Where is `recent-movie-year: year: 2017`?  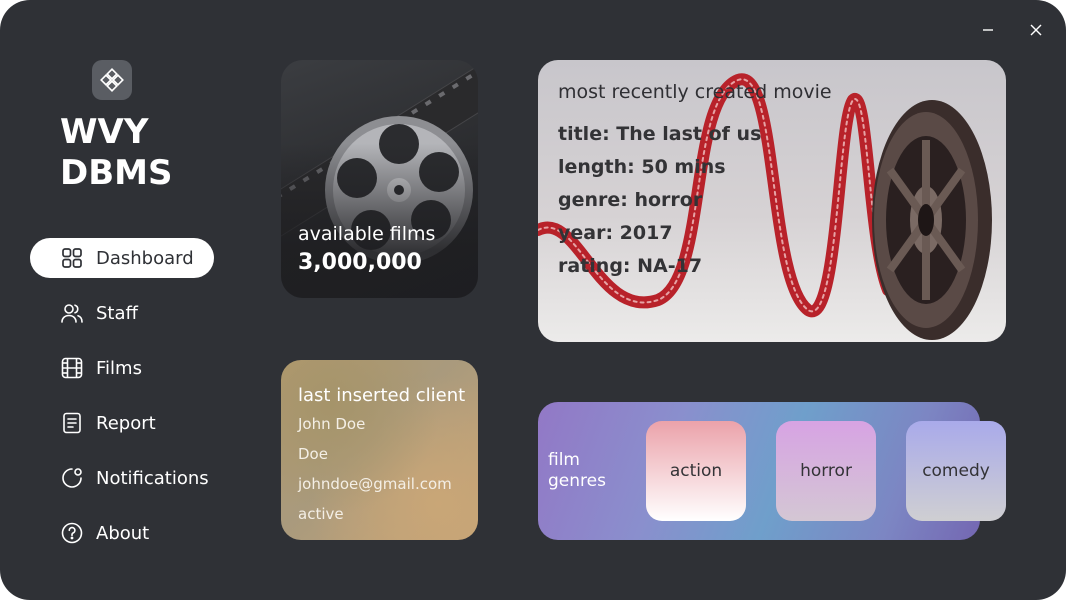
recent-movie-year: year: 2017 is located at coordinates (615, 233).